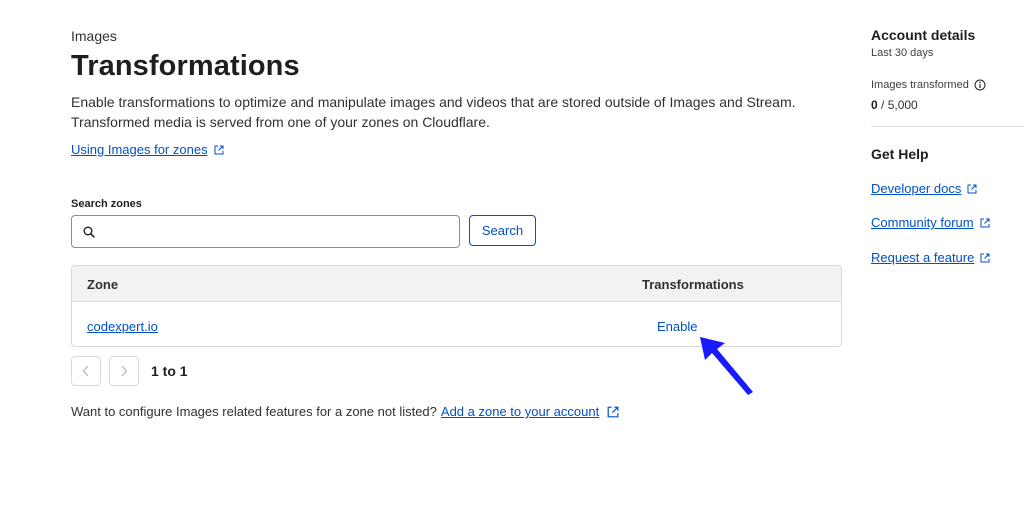 This screenshot has height=521, width=1024. I want to click on doc-link-label: Using Images for zones, so click(139, 149).